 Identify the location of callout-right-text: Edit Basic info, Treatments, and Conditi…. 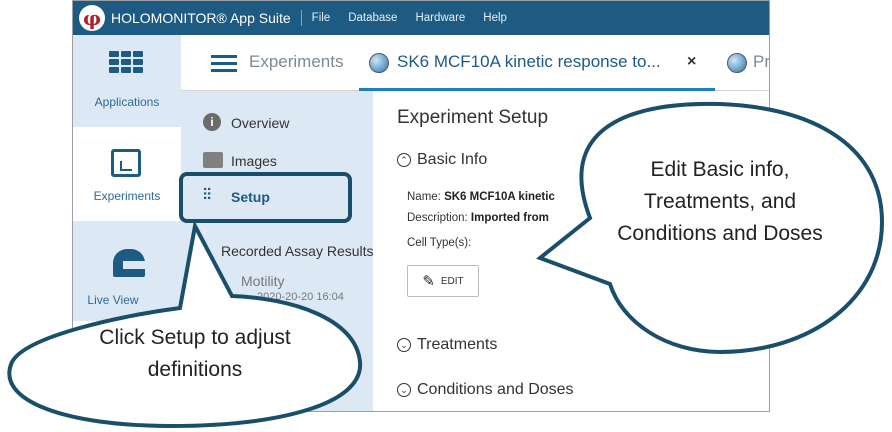
(720, 201).